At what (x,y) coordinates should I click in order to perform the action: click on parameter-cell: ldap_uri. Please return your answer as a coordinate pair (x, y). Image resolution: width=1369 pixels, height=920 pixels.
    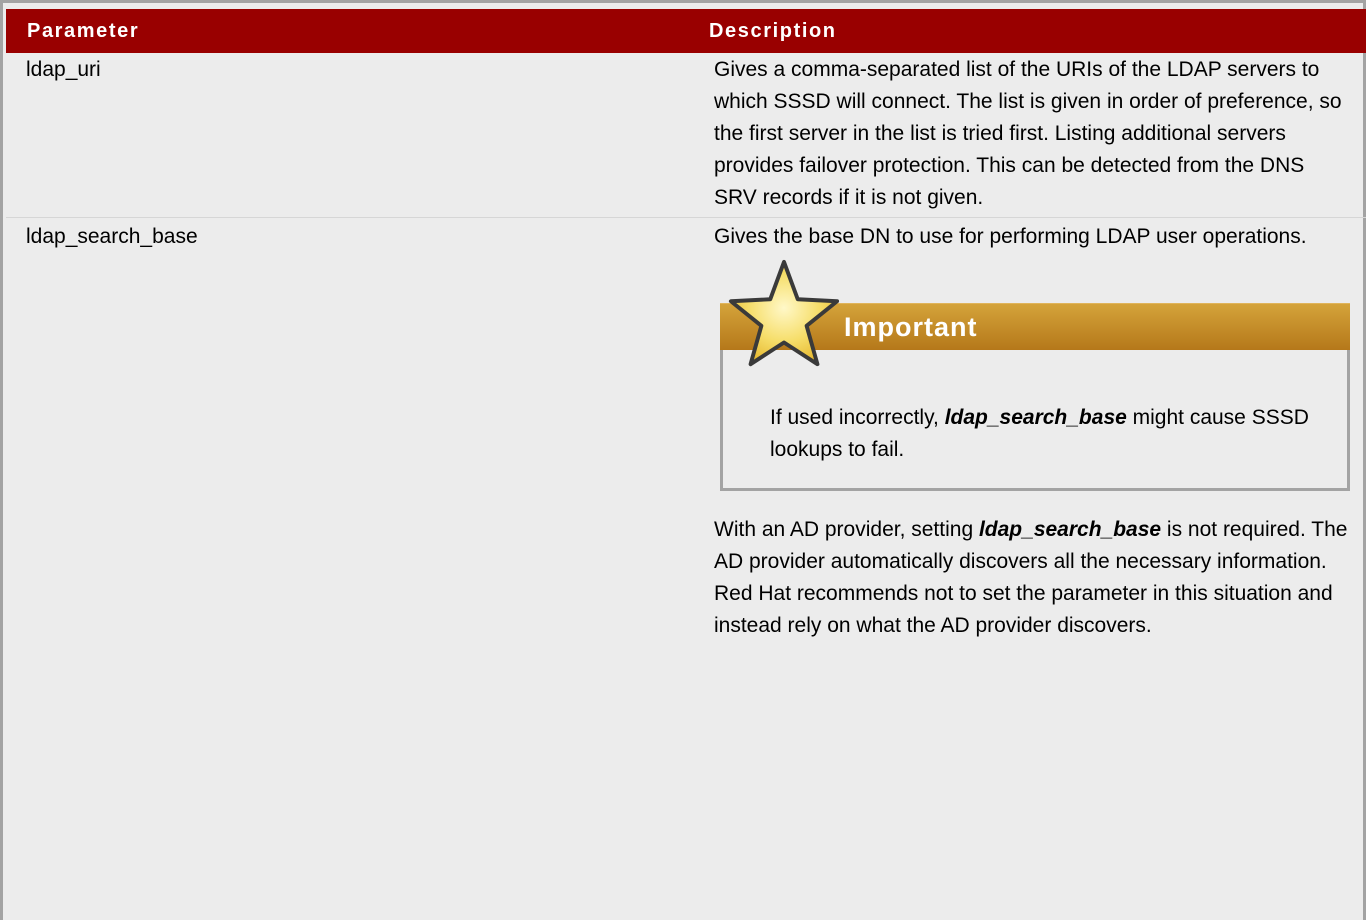
    Looking at the image, I should click on (347, 135).